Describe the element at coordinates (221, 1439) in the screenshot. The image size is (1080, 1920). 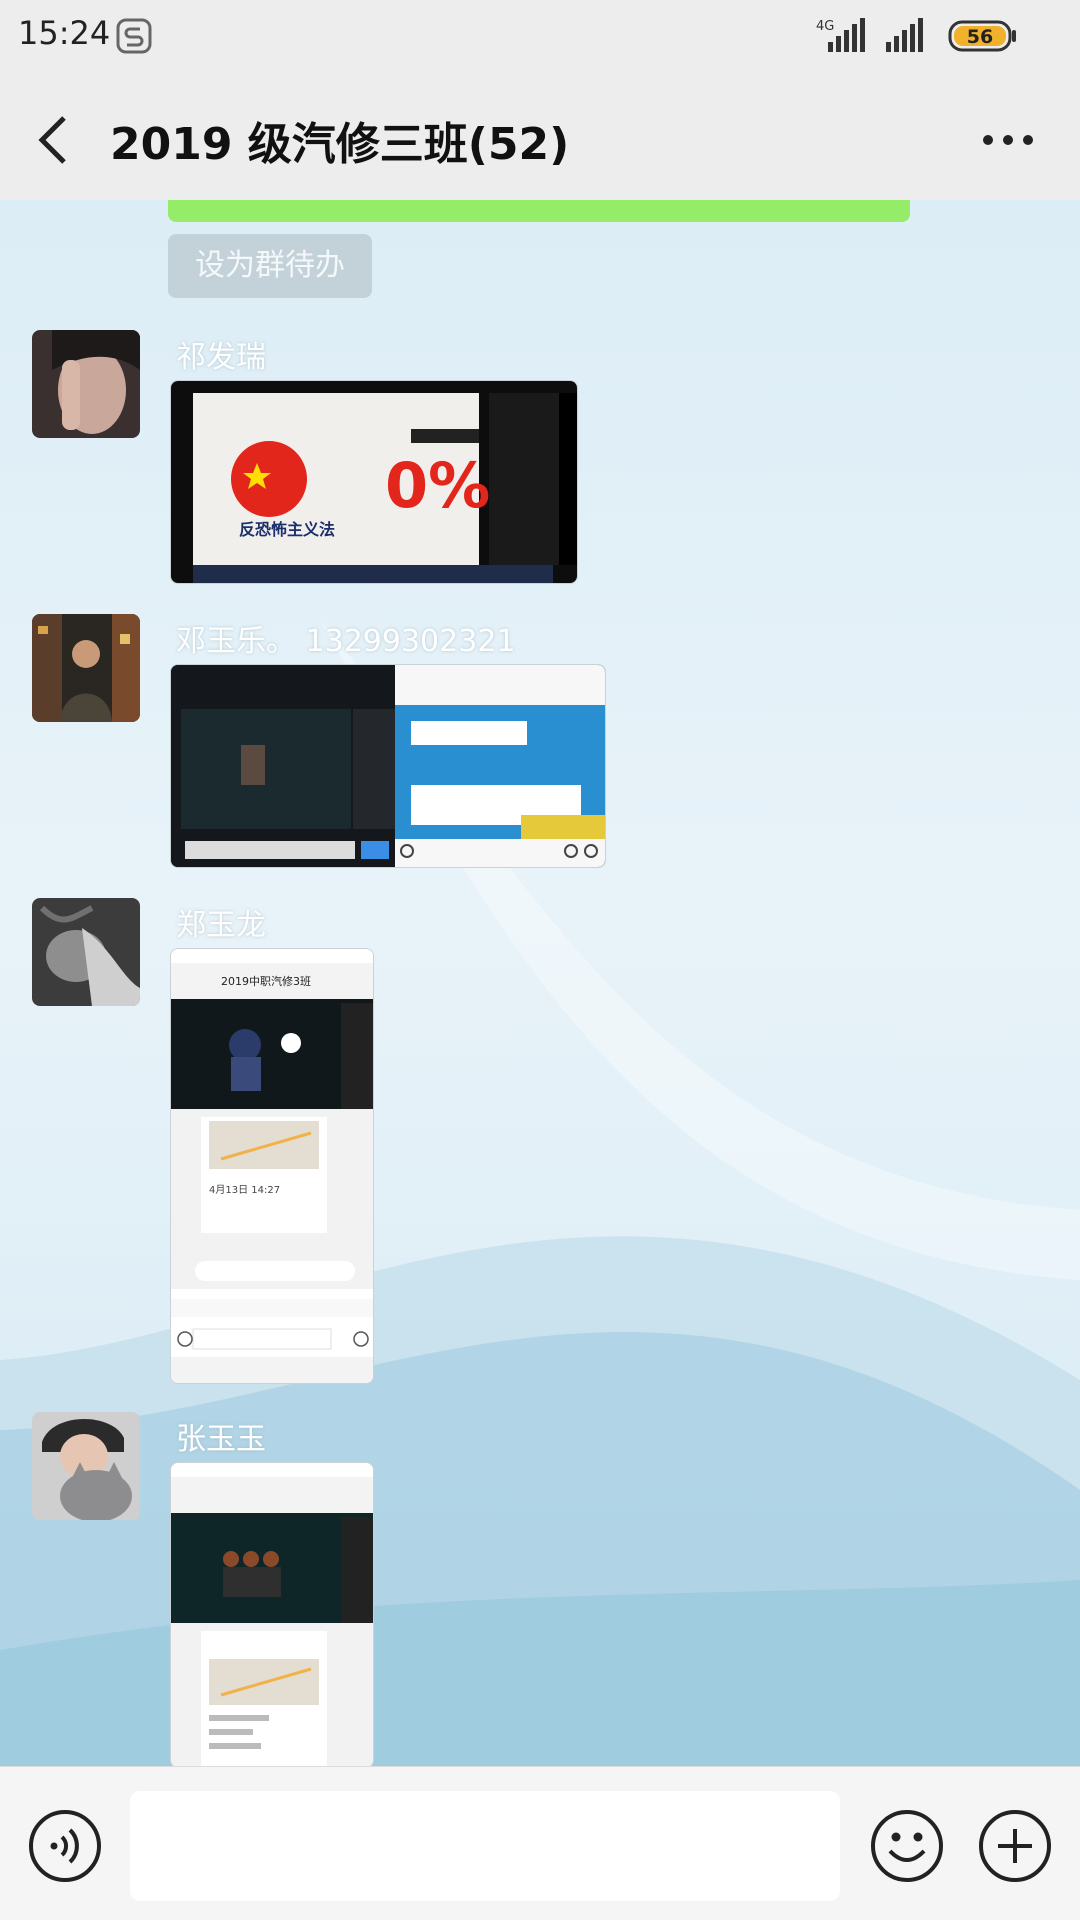
I see `sender-name: 张玉玉` at that location.